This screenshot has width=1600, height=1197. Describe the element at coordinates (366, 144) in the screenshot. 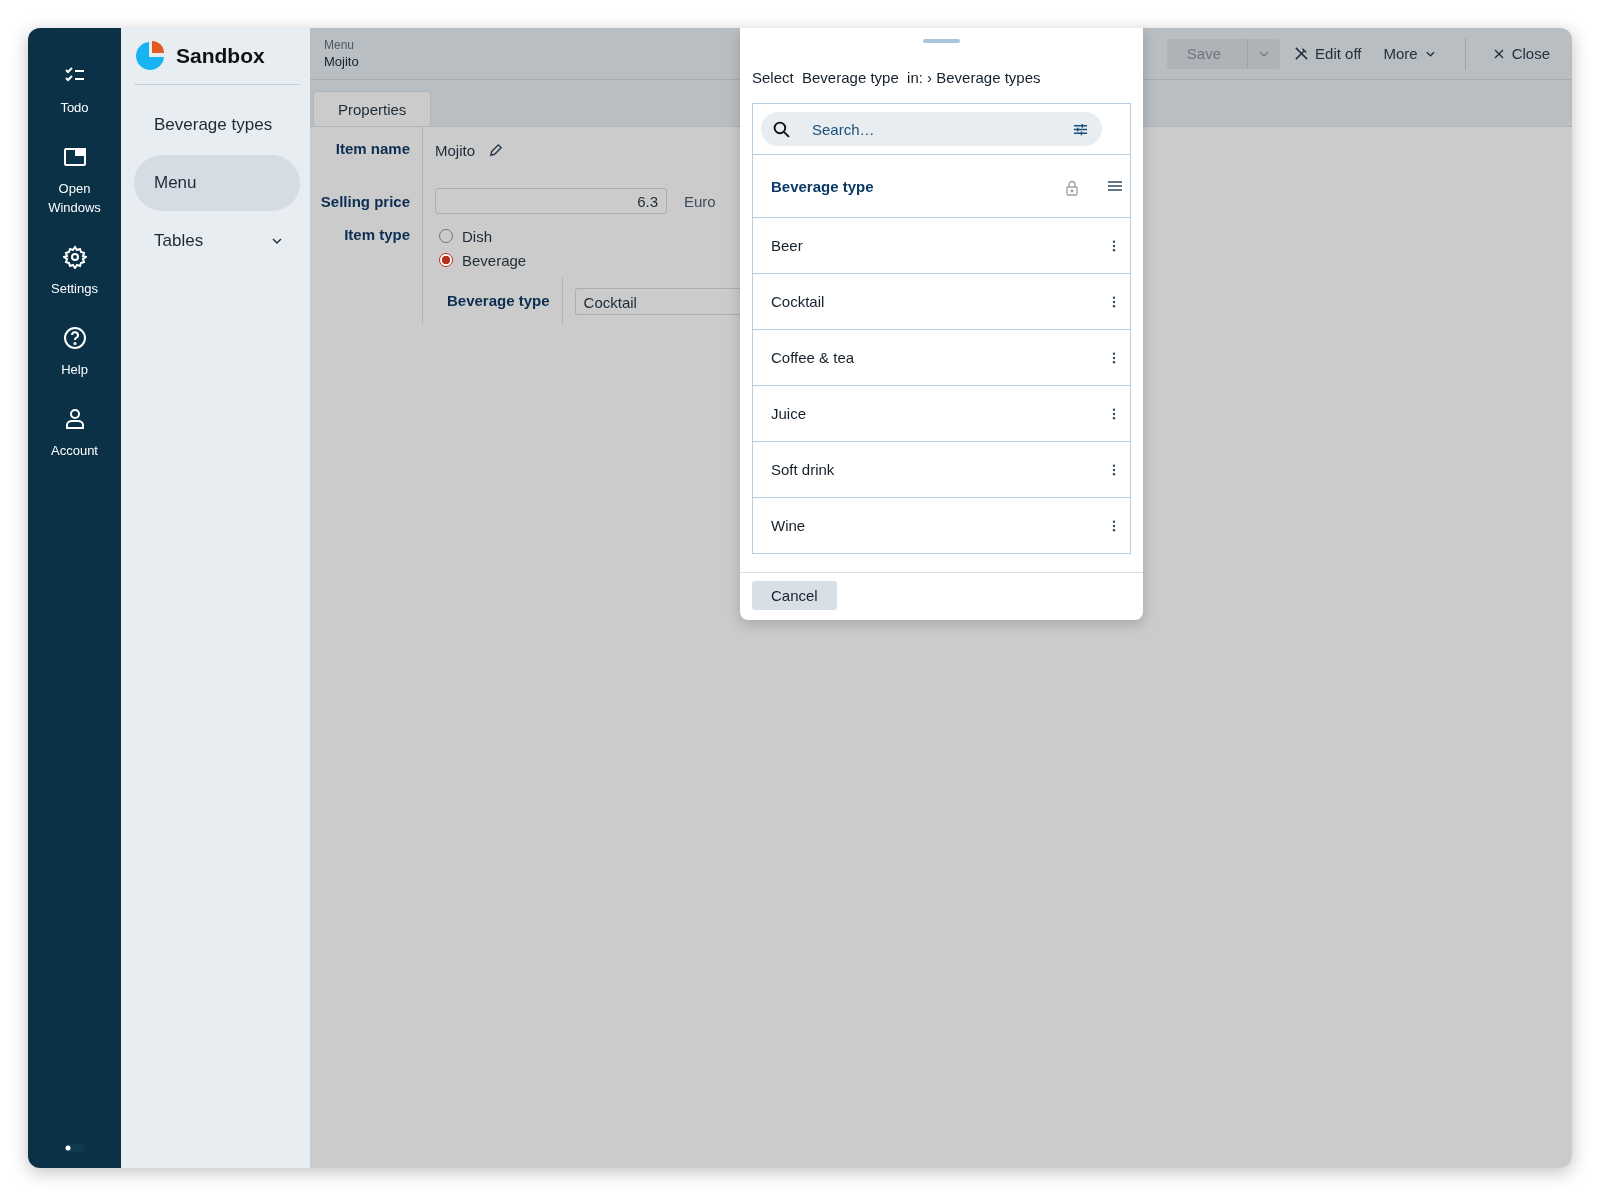

I see `field-label: Item name` at that location.